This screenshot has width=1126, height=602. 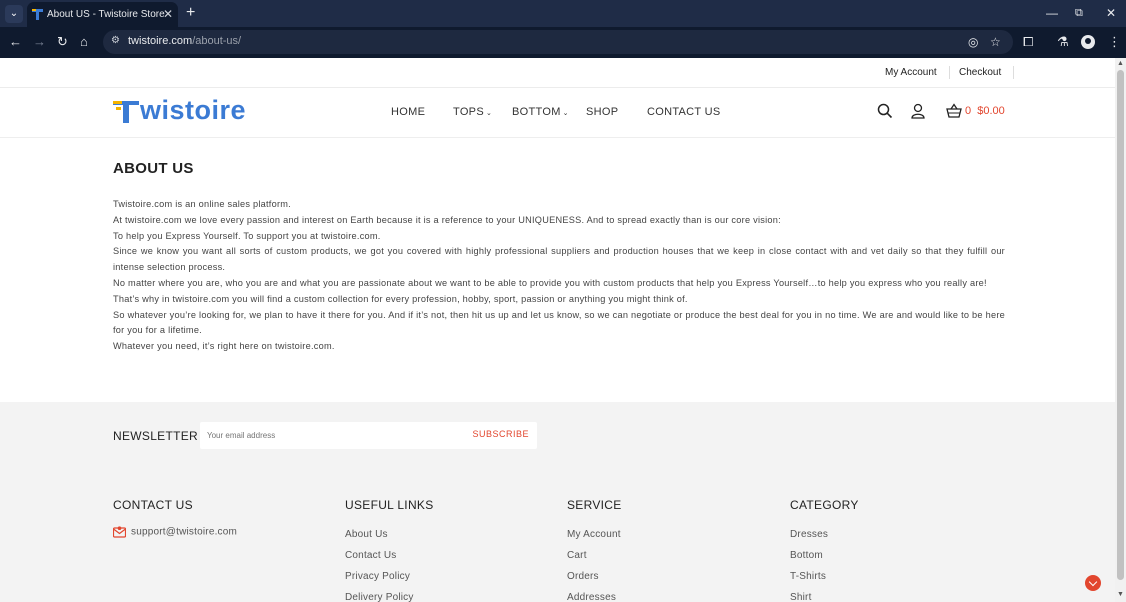 I want to click on footer-link-bottom: Bottom, so click(x=824, y=555).